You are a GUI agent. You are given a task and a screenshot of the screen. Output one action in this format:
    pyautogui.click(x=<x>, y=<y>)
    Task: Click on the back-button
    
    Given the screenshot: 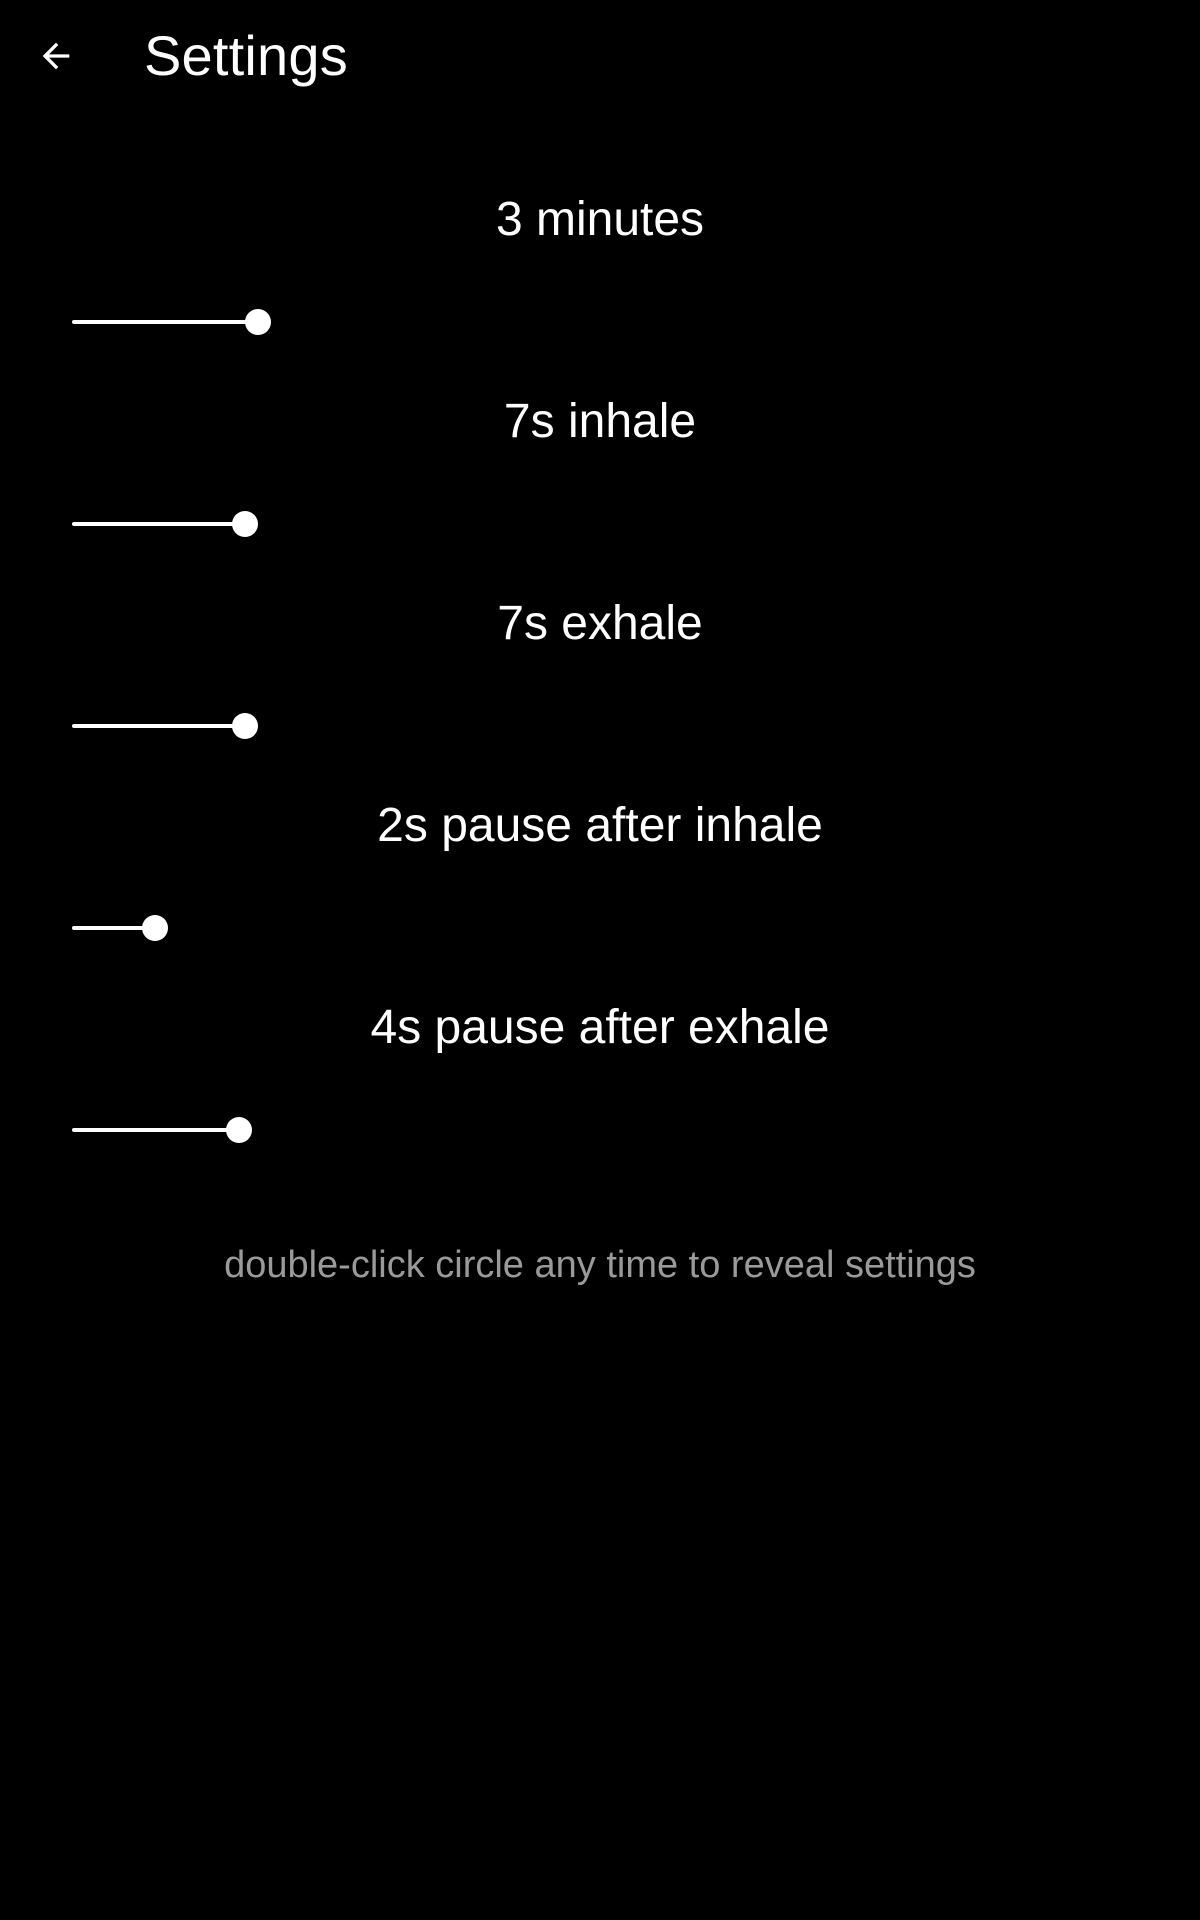 What is the action you would take?
    pyautogui.click(x=56, y=56)
    